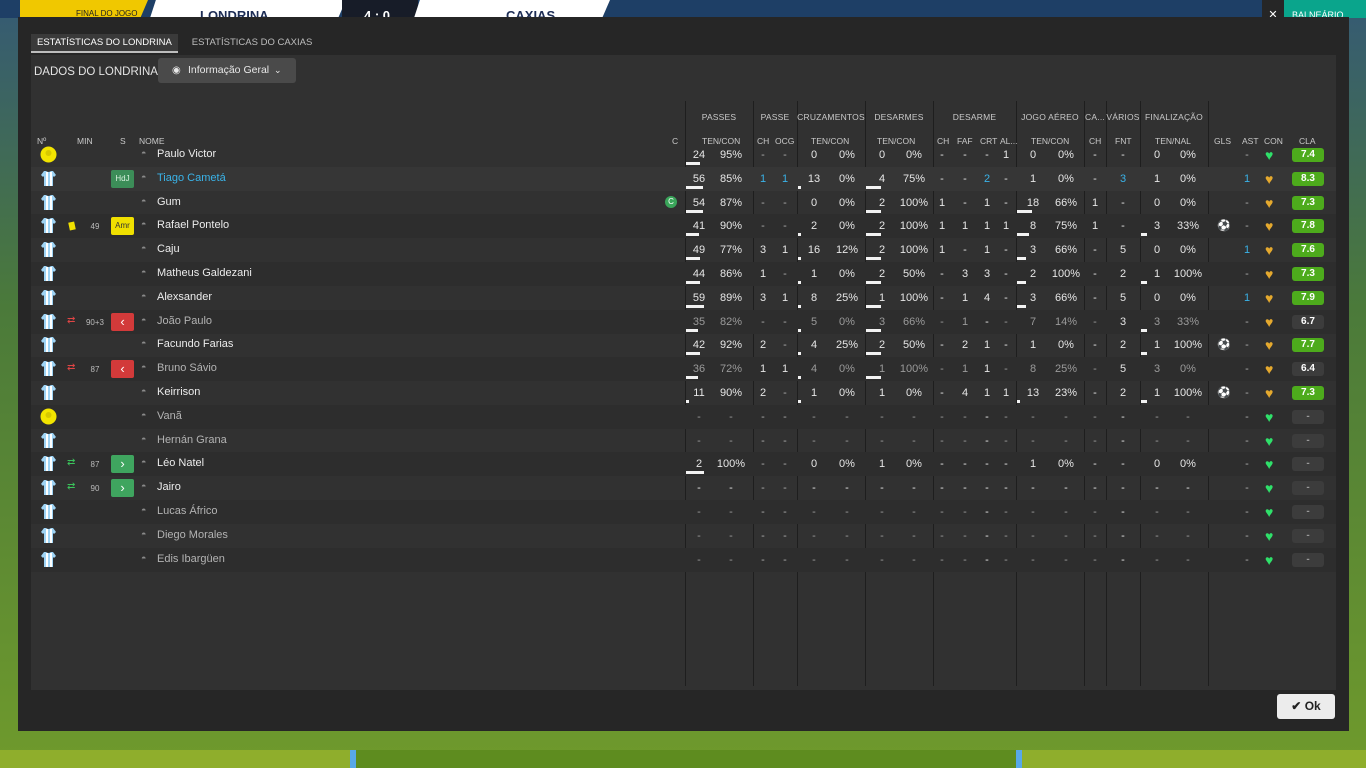  What do you see at coordinates (252, 42) in the screenshot?
I see `tab-caxias: ESTATÍSTICAS DO CAXIAS` at bounding box center [252, 42].